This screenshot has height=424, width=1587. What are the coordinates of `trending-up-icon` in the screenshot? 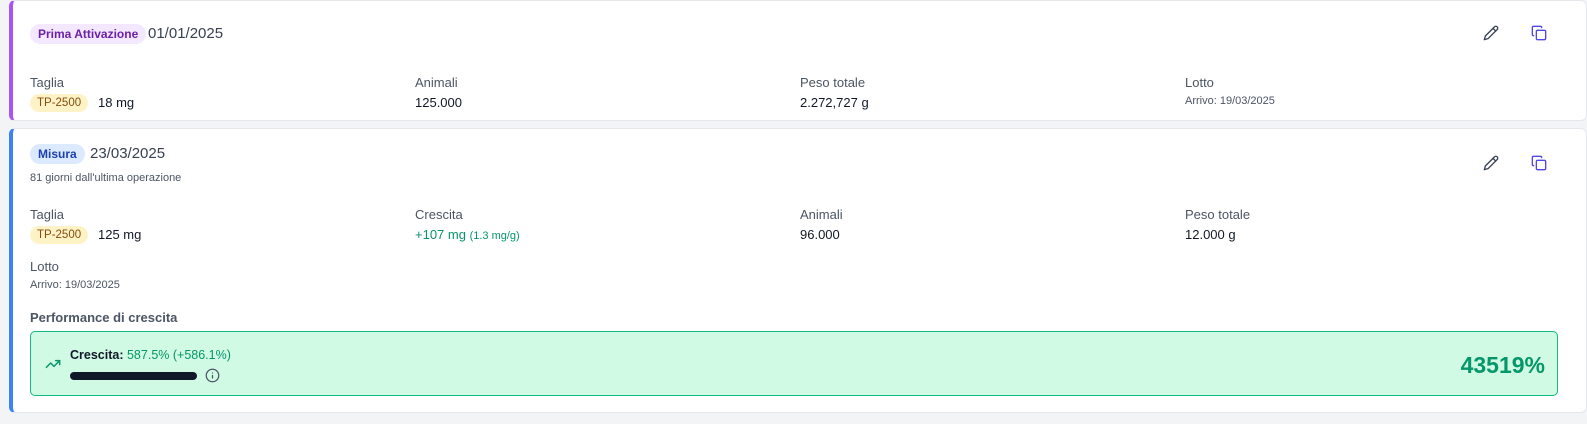 It's located at (53, 364).